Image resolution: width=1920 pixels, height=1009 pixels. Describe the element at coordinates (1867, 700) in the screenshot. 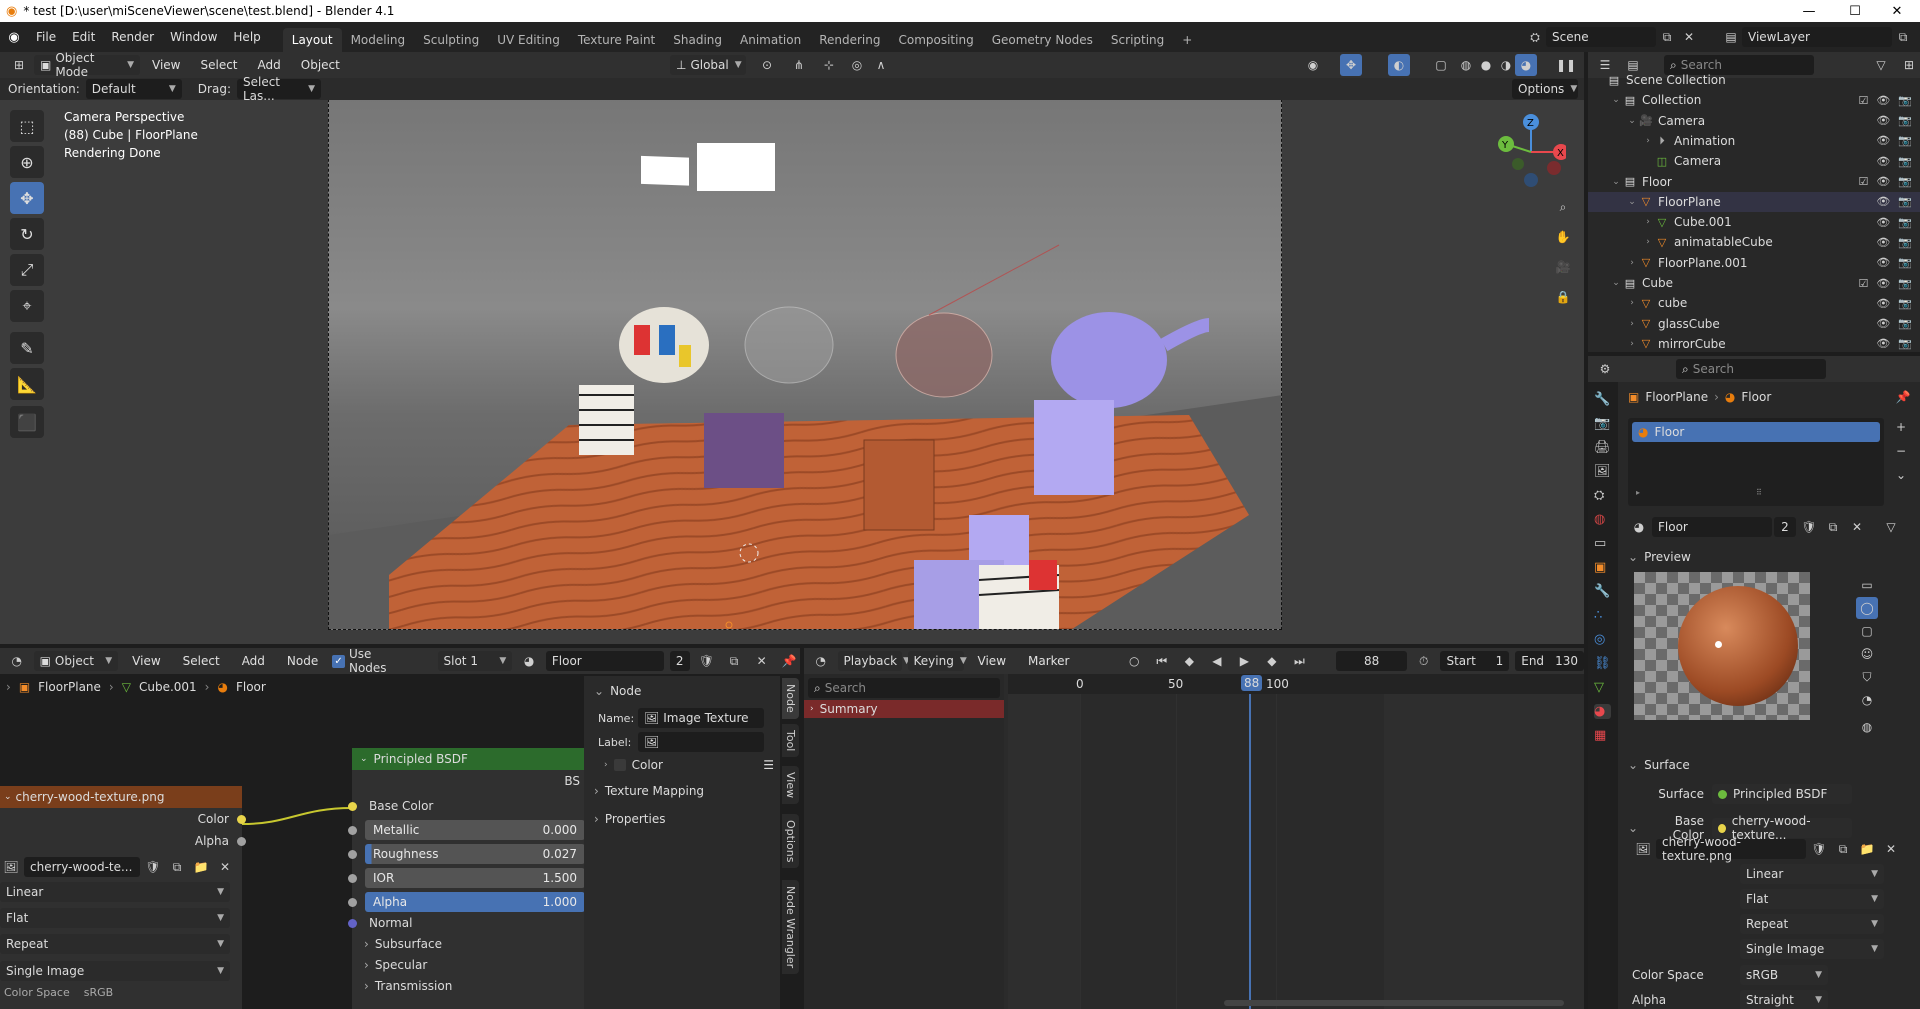

I see `preview-fluid-icon: ◔` at that location.